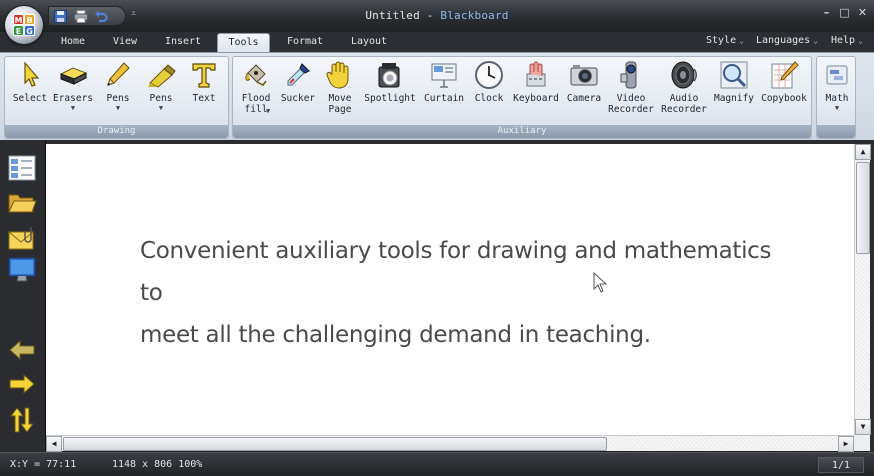 The width and height of the screenshot is (874, 476). I want to click on app-logo-icon: M B E G, so click(24, 25).